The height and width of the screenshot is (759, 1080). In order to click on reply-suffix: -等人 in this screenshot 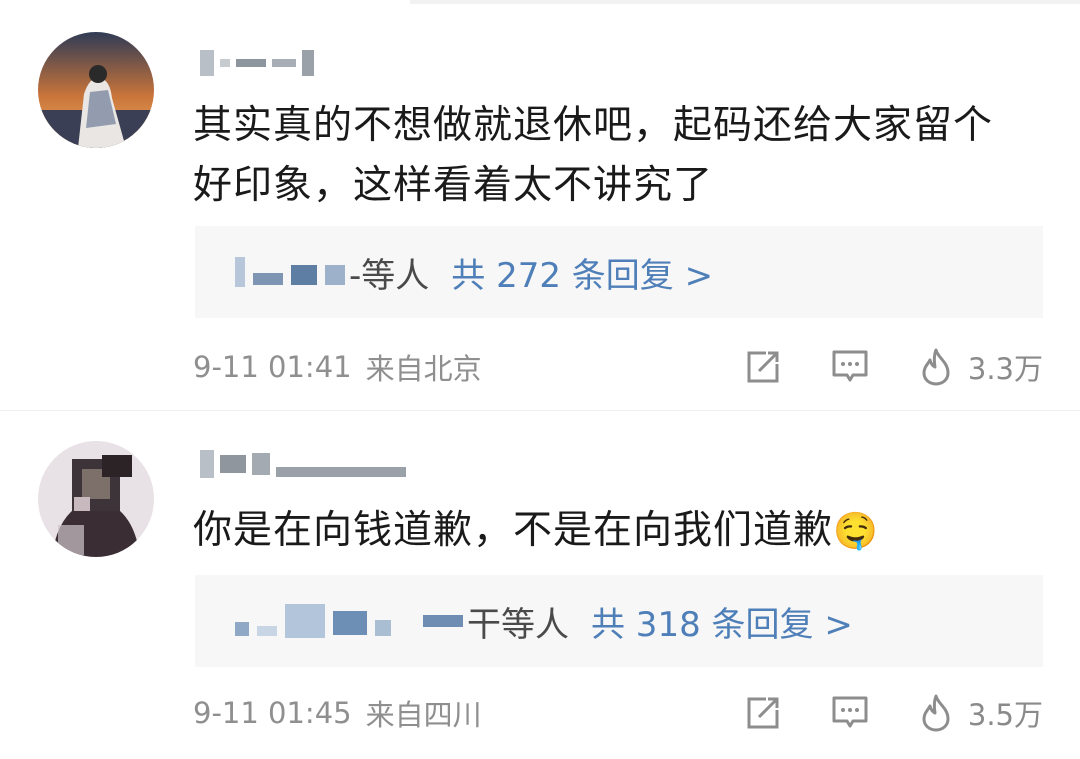, I will do `click(389, 275)`.